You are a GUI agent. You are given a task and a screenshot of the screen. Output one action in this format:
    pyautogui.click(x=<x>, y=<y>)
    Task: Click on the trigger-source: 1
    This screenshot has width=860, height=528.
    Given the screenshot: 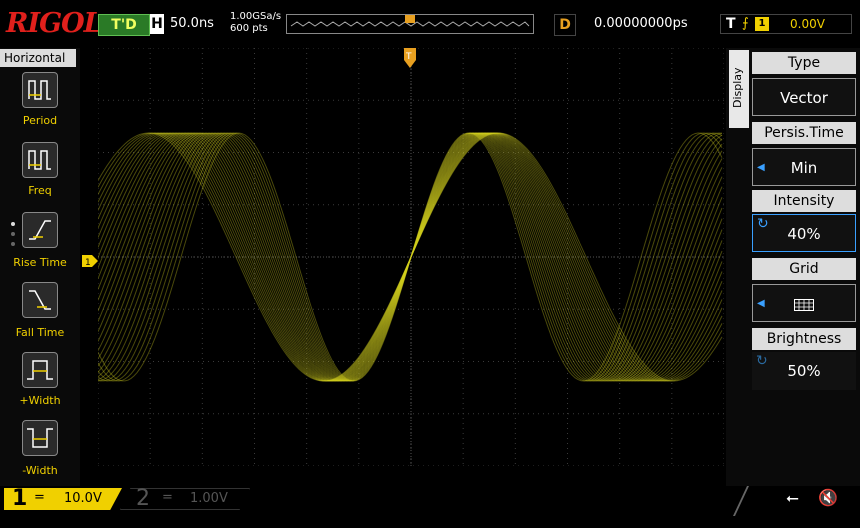 What is the action you would take?
    pyautogui.click(x=762, y=24)
    